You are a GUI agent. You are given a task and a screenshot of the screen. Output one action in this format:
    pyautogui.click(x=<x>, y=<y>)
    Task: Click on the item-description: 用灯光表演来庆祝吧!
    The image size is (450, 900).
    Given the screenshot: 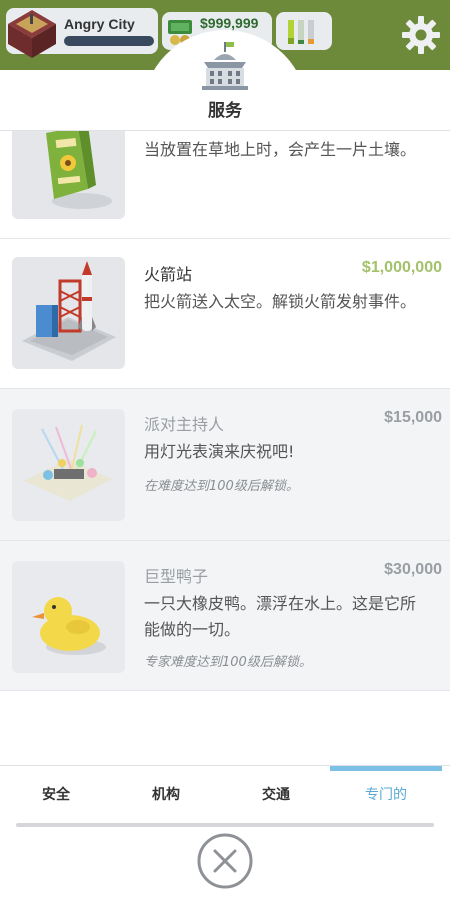 What is the action you would take?
    pyautogui.click(x=219, y=451)
    